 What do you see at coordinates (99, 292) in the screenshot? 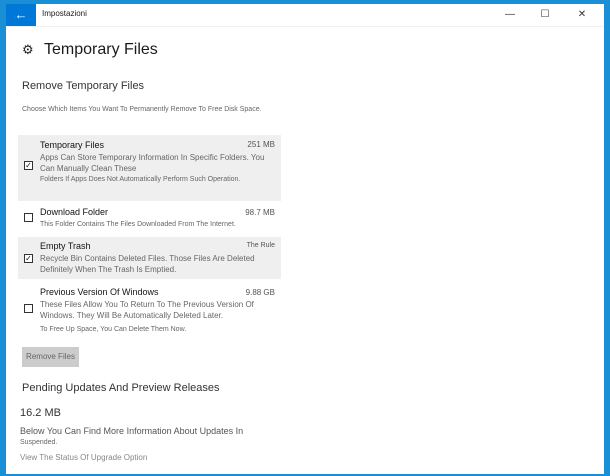
I see `item-name: Previous Version Of Windows` at bounding box center [99, 292].